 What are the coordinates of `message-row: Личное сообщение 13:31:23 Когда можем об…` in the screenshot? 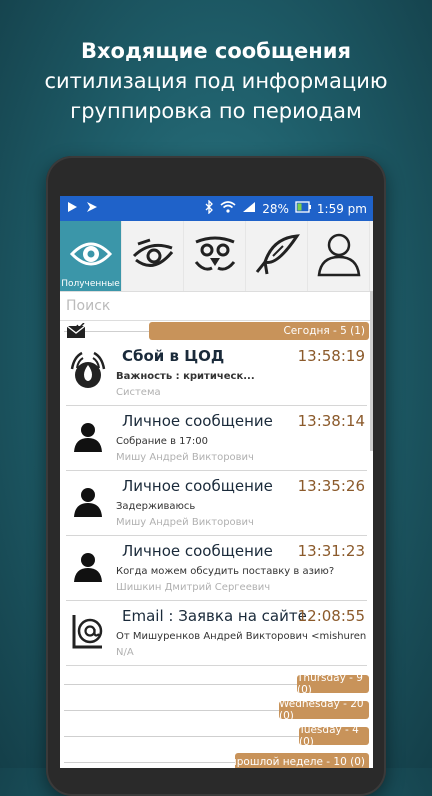 It's located at (216, 568).